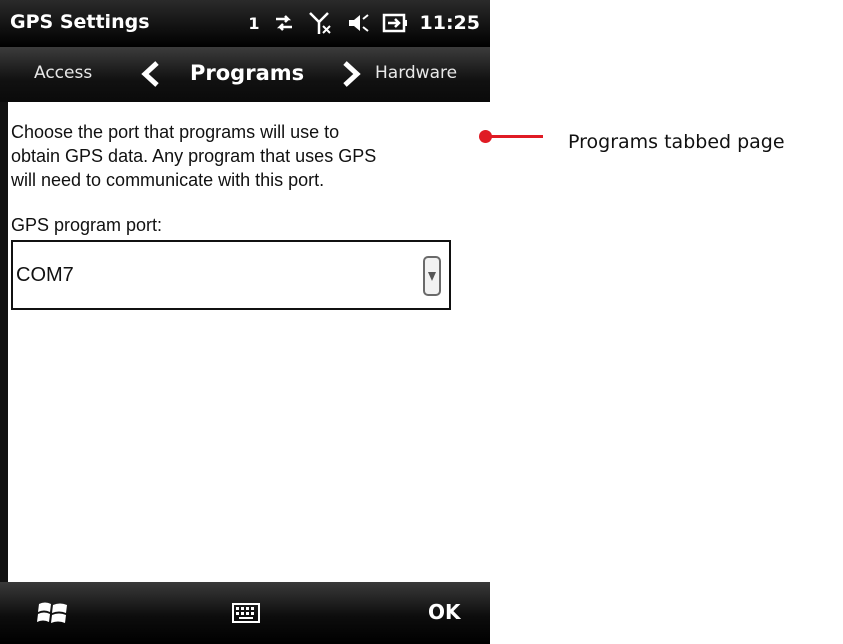 This screenshot has height=644, width=843. I want to click on callout-label: Programs tabbed page, so click(676, 142).